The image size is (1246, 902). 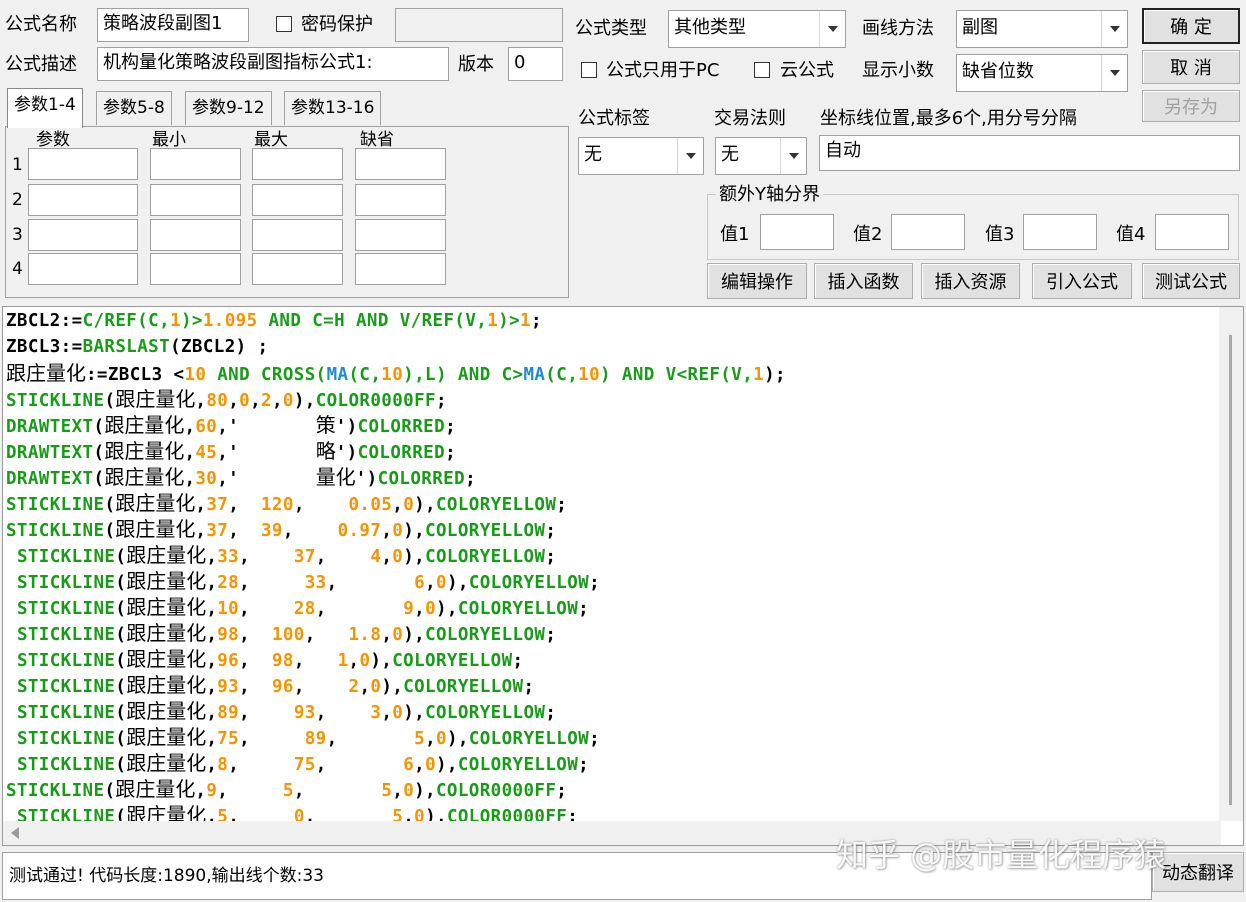 What do you see at coordinates (333, 108) in the screenshot?
I see `tab-params-13-16: 参数13-16` at bounding box center [333, 108].